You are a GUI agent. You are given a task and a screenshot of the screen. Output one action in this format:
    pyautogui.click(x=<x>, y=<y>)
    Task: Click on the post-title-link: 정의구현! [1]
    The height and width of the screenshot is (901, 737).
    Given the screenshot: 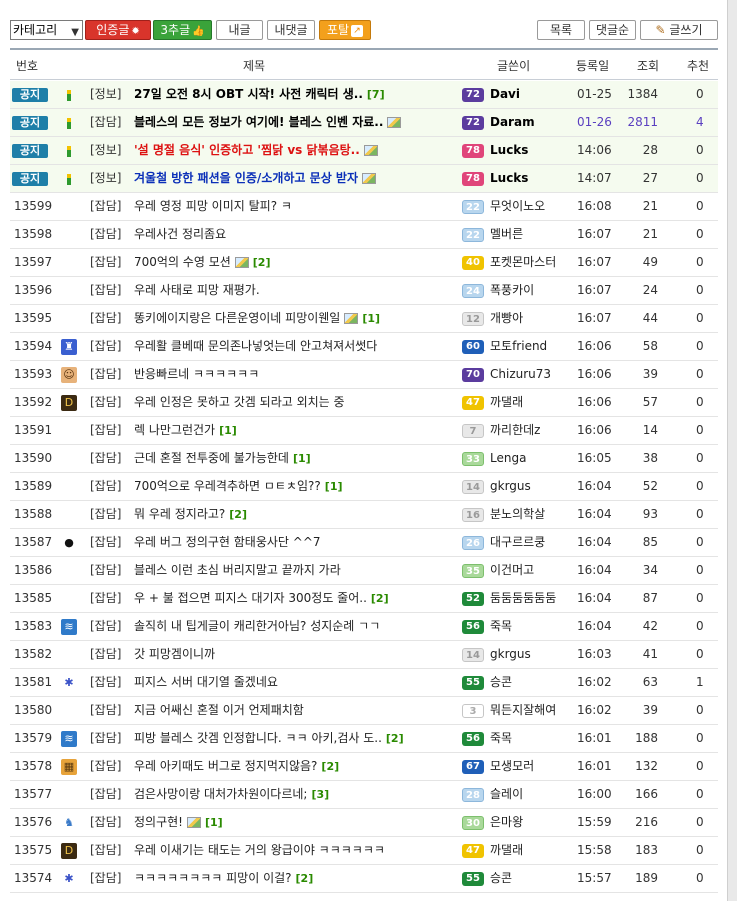 What is the action you would take?
    pyautogui.click(x=178, y=822)
    